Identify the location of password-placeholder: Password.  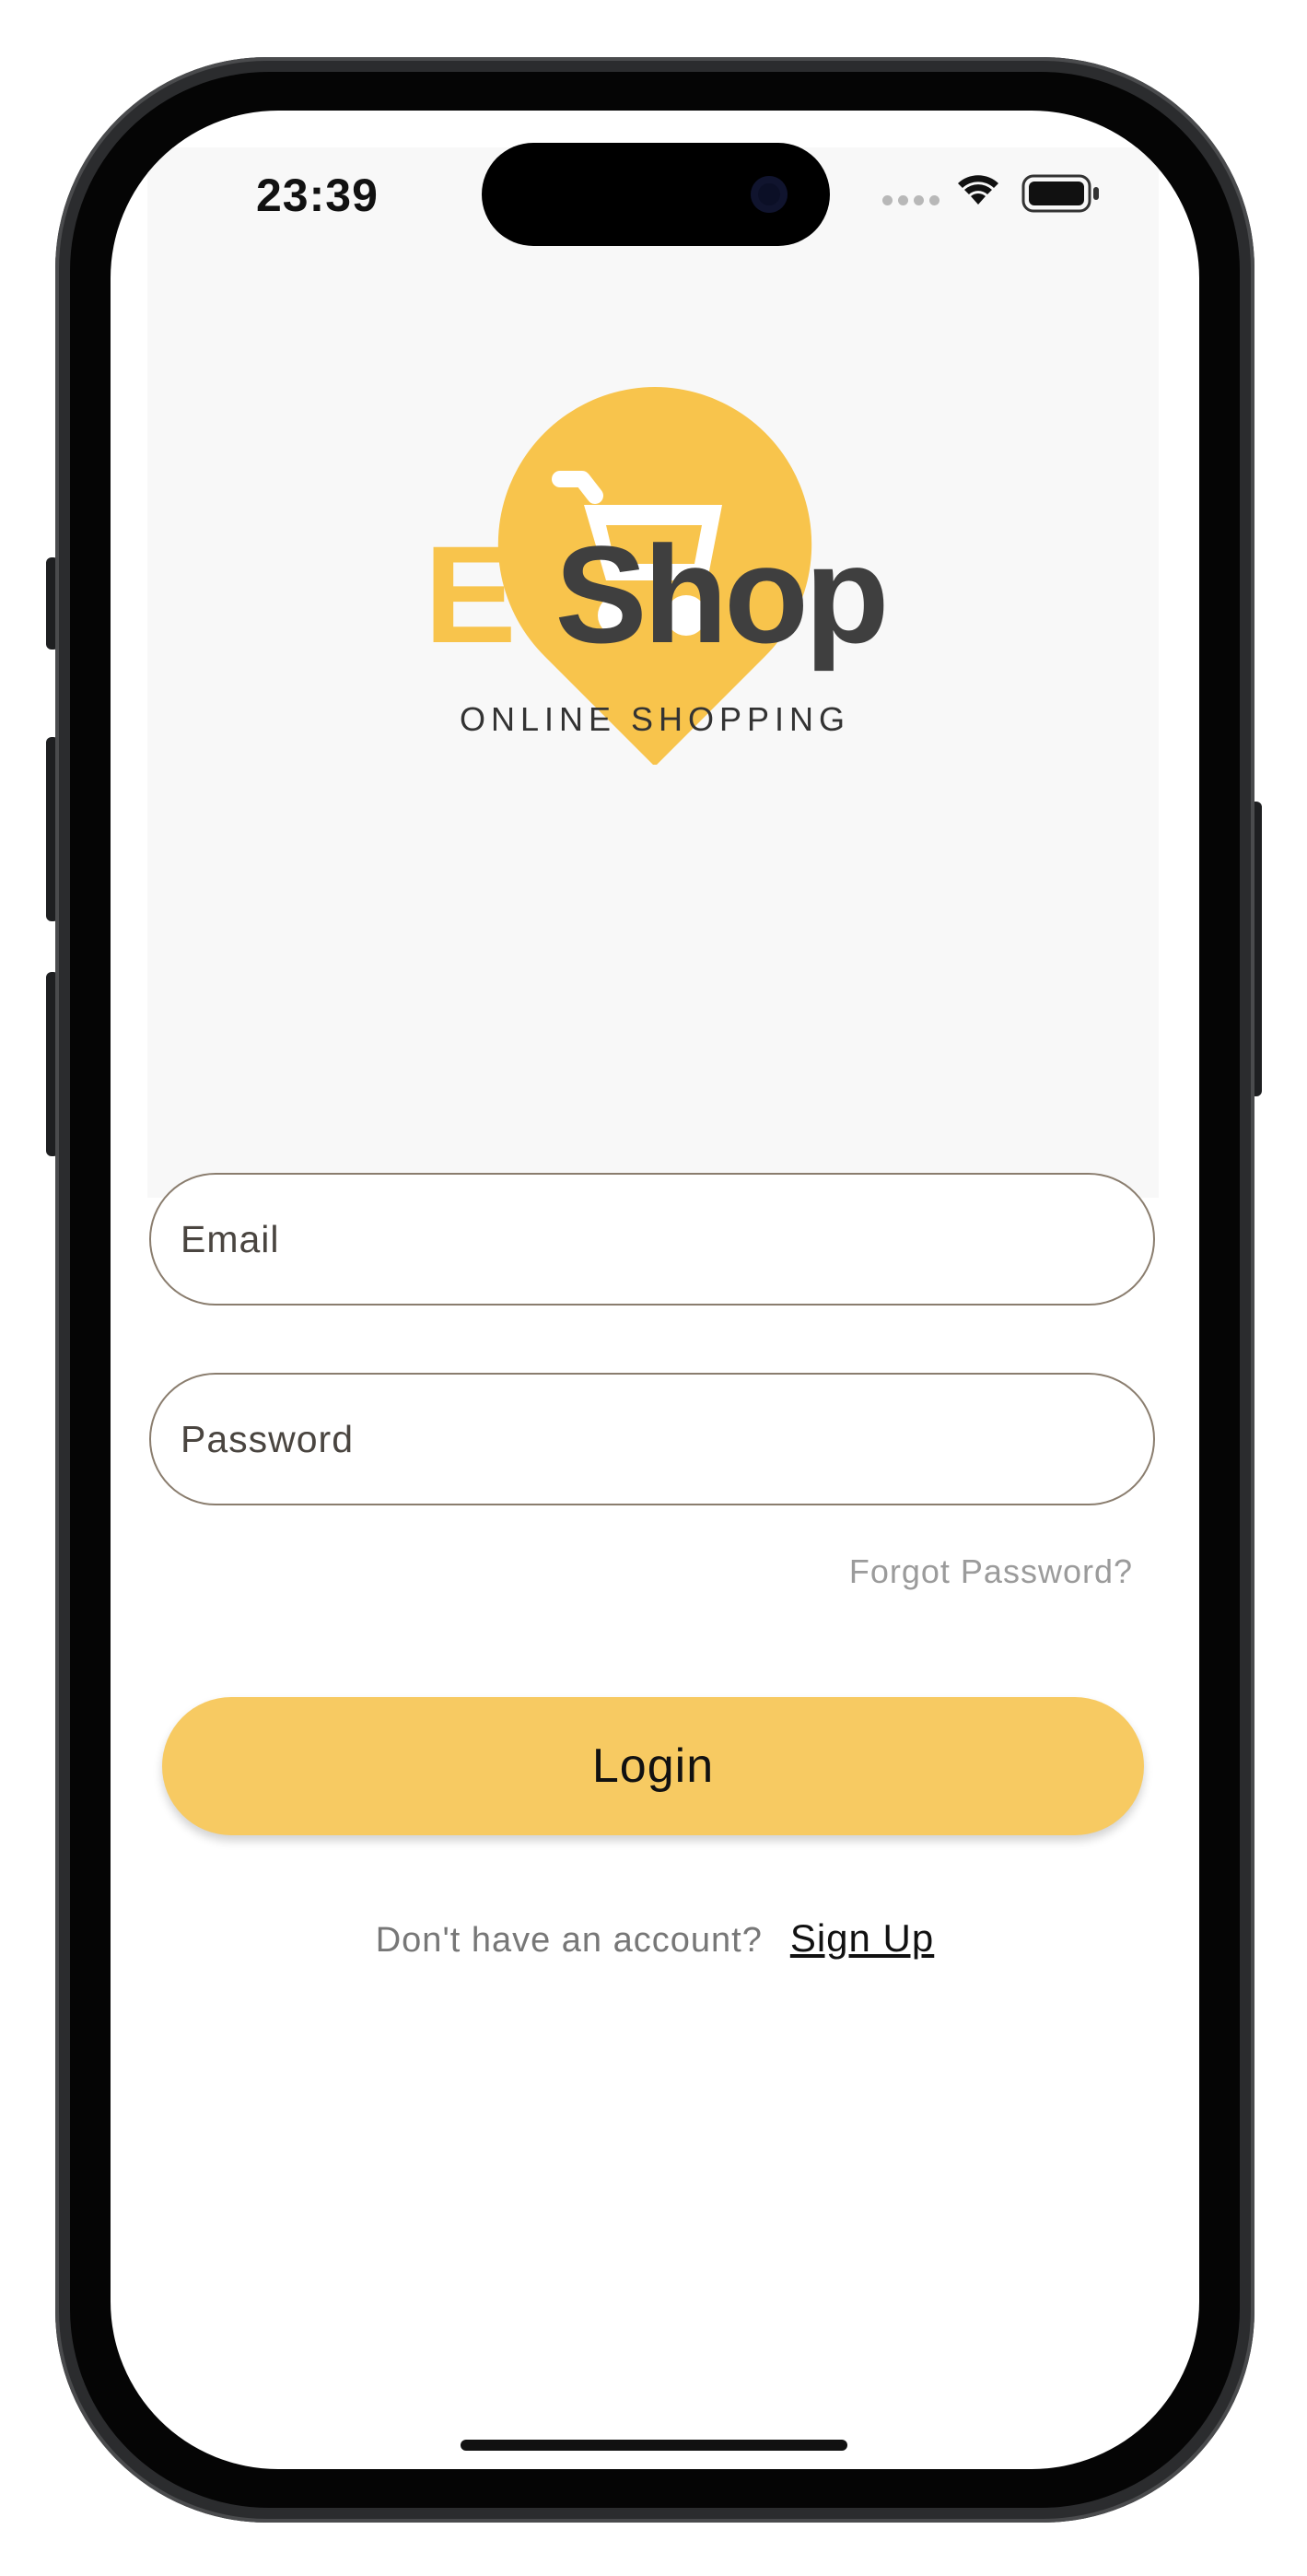
(268, 1438).